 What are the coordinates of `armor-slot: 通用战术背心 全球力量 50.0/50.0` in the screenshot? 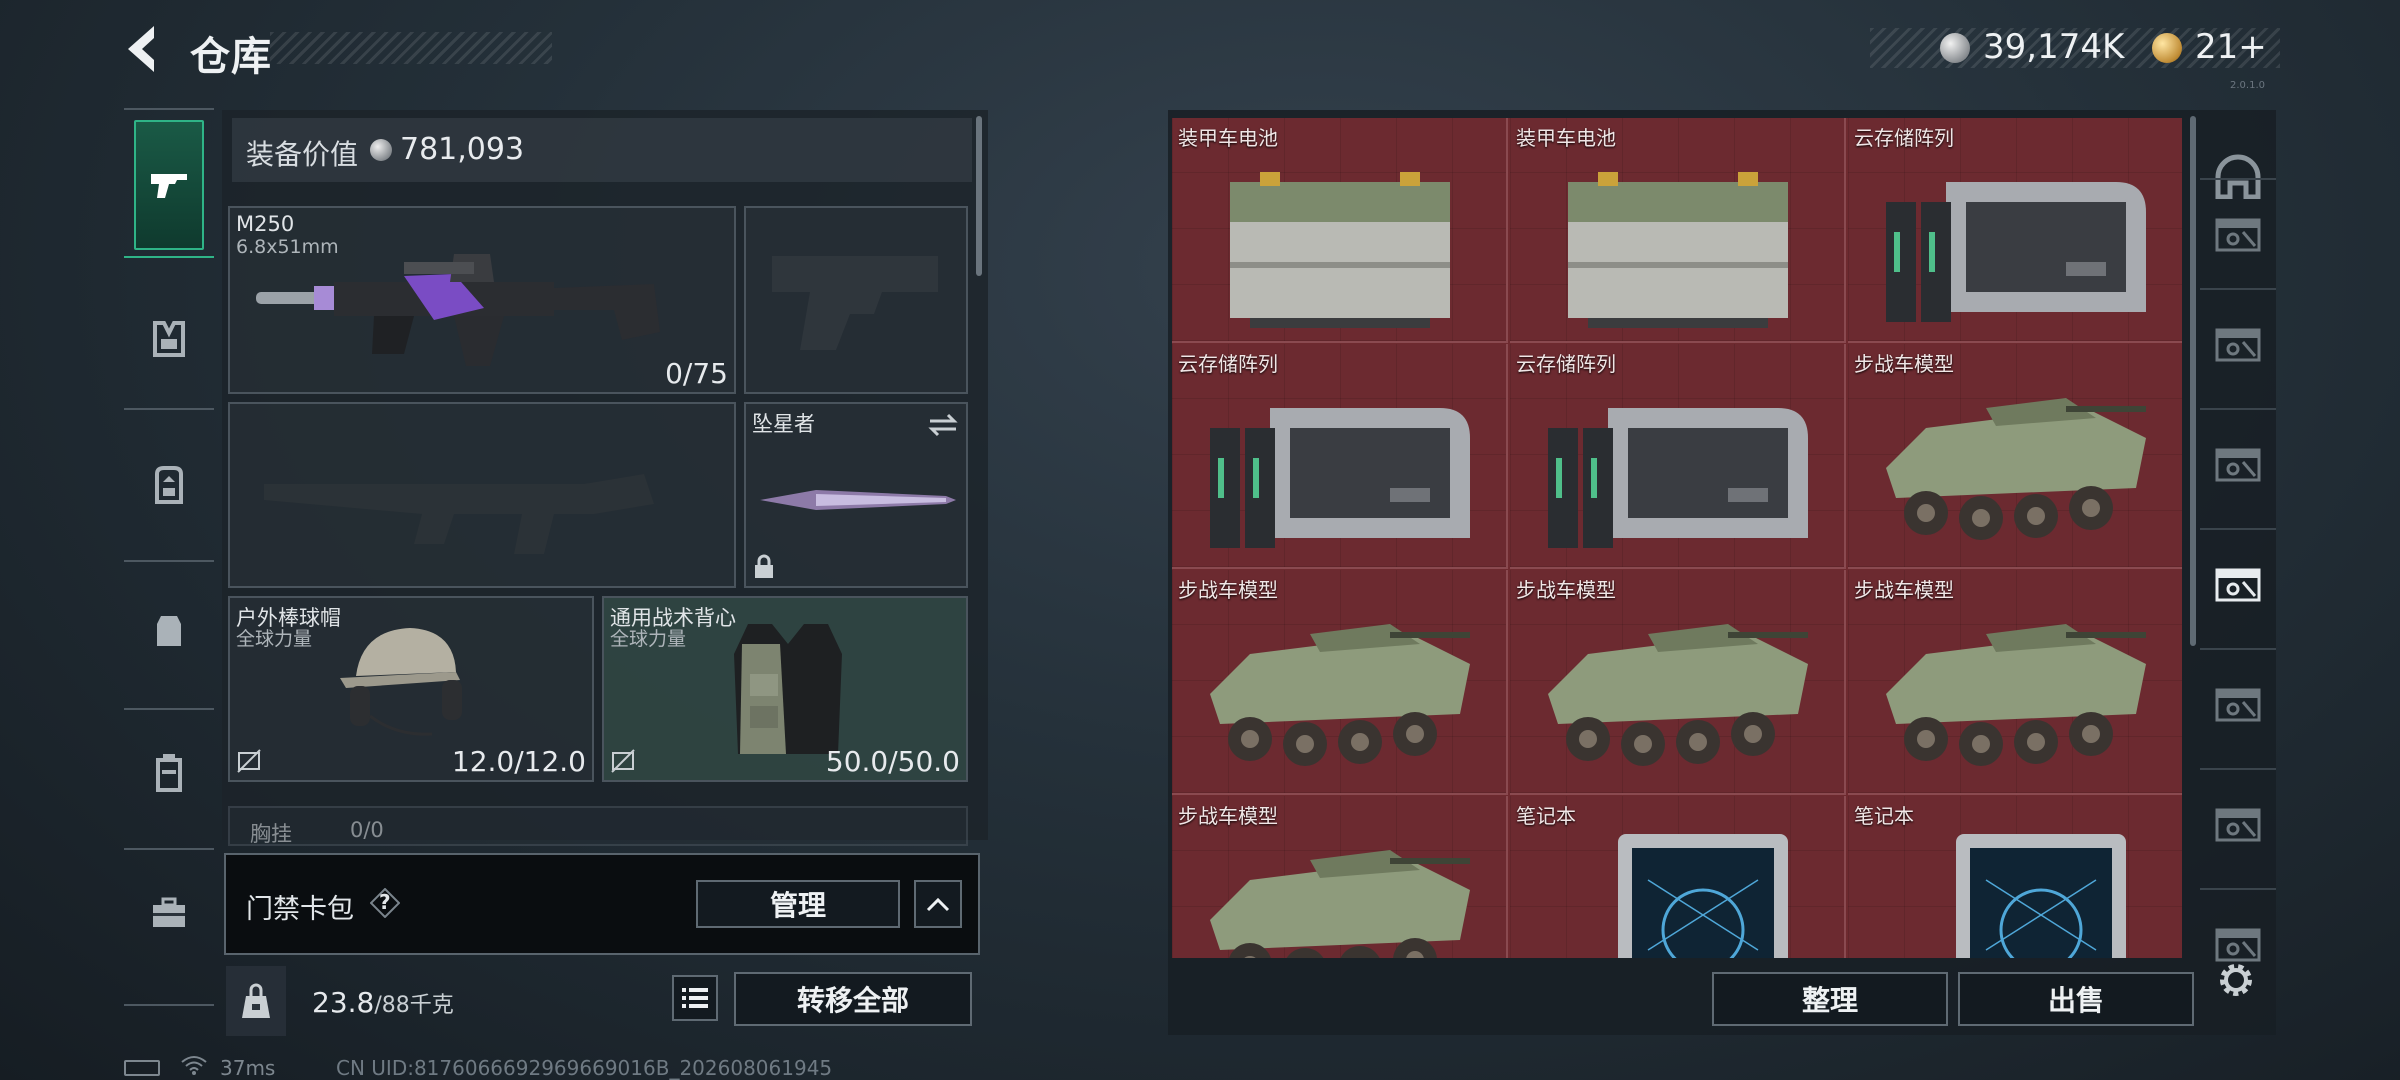 It's located at (785, 689).